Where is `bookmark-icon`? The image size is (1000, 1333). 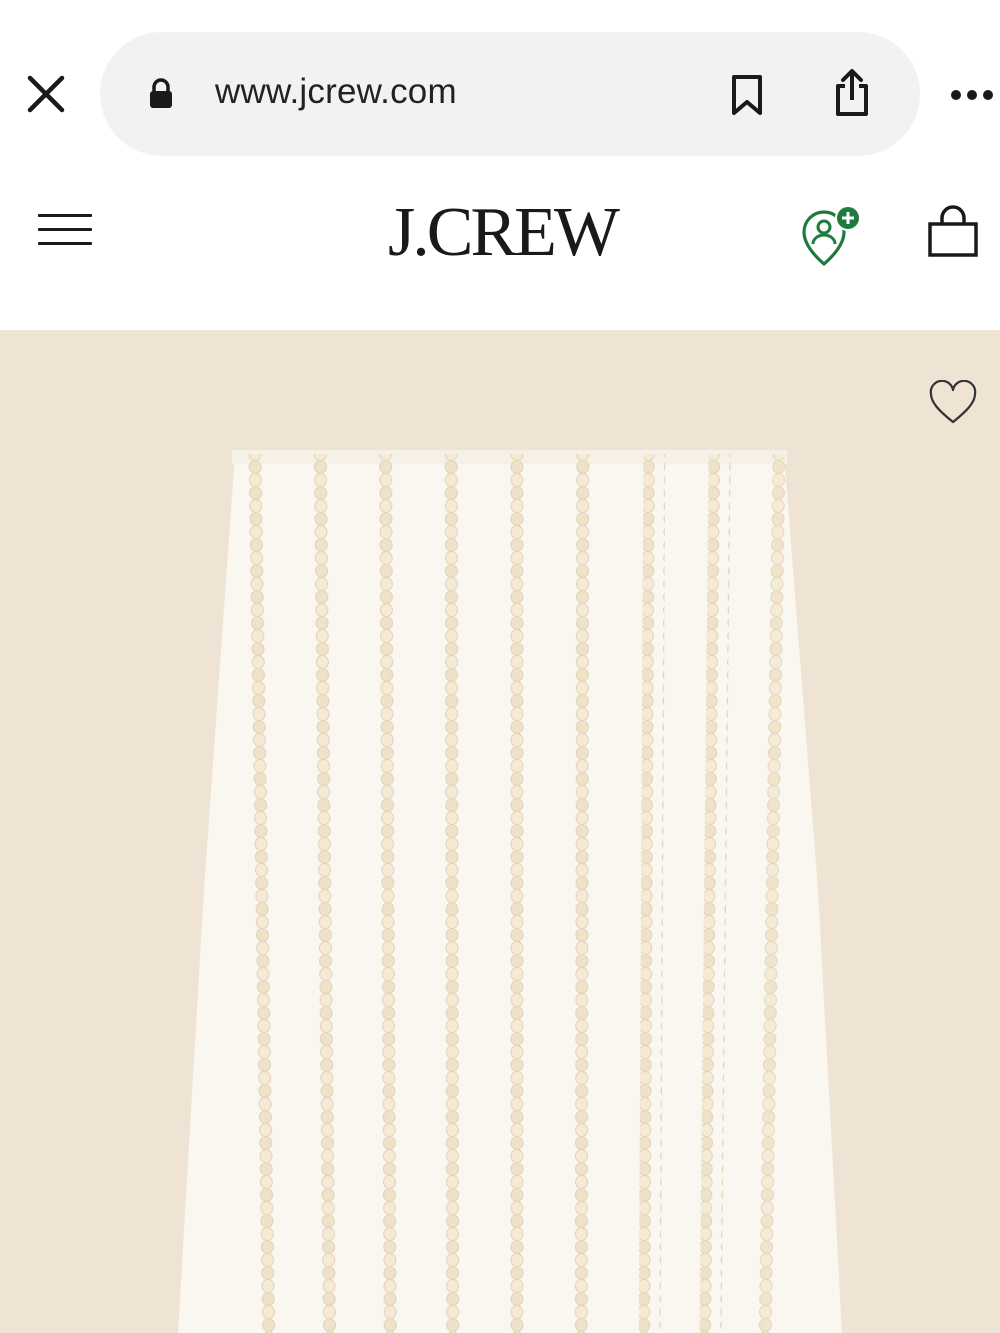 bookmark-icon is located at coordinates (747, 95).